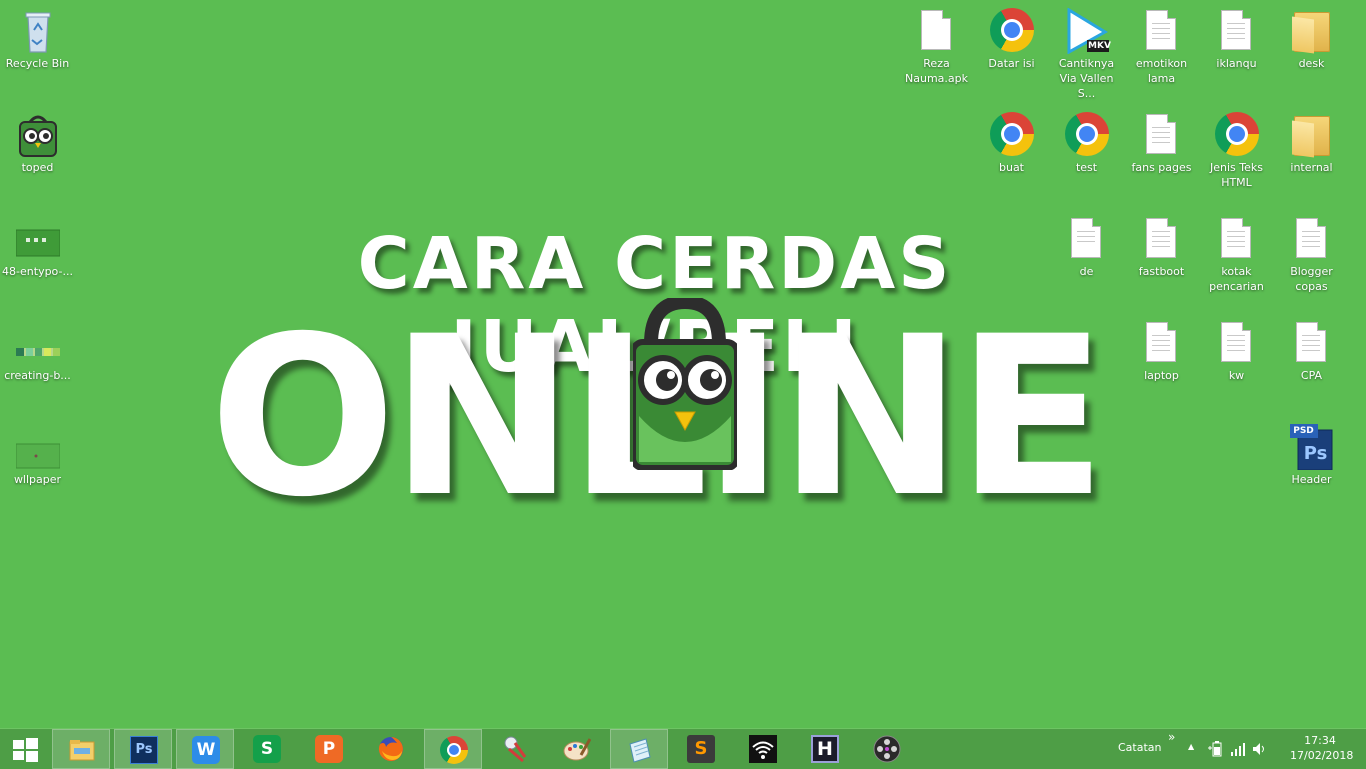  I want to click on taskbar-chrome, so click(453, 749).